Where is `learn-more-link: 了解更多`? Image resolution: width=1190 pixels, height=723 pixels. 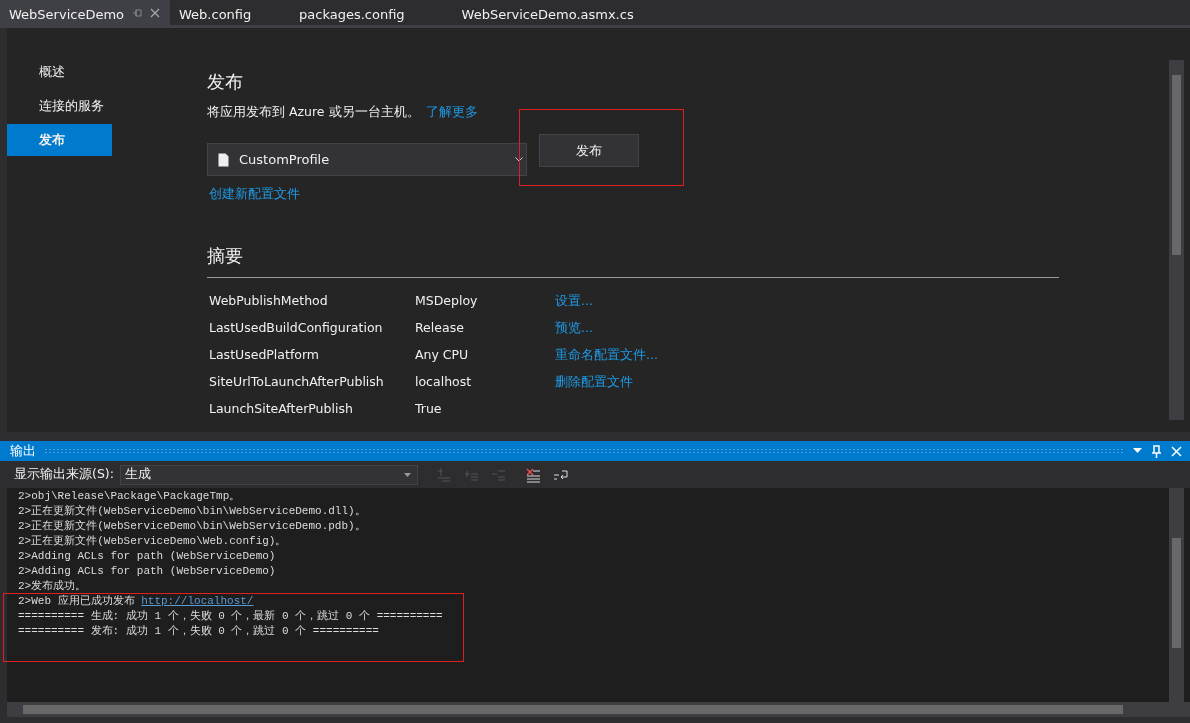 learn-more-link: 了解更多 is located at coordinates (451, 112).